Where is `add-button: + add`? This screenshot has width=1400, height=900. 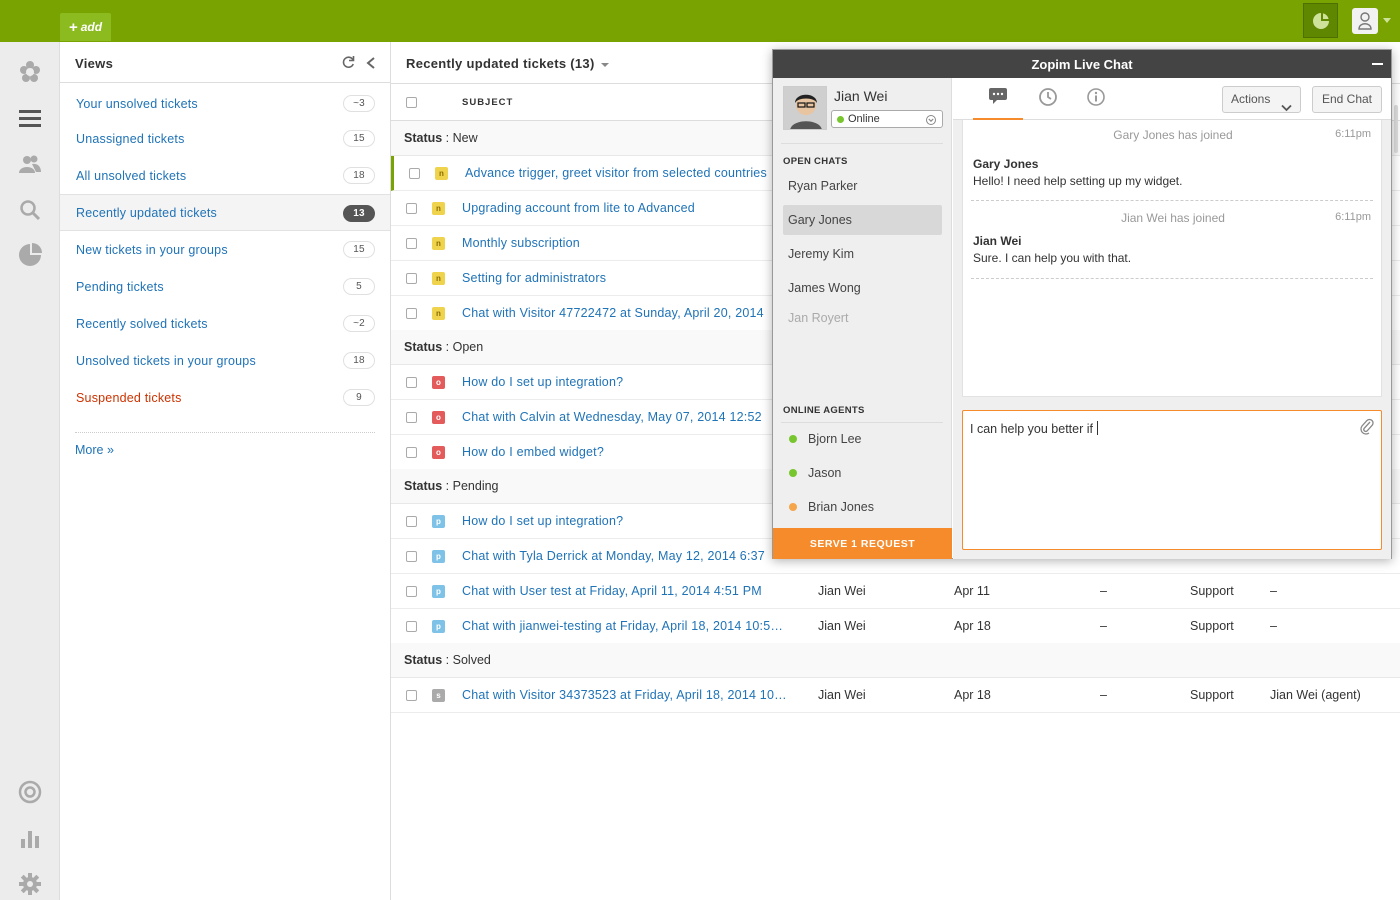
add-button: + add is located at coordinates (85, 27).